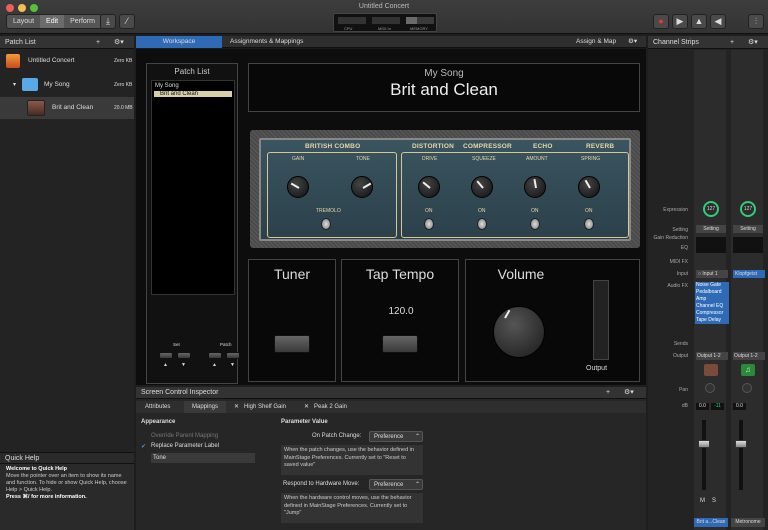  Describe the element at coordinates (712, 285) in the screenshot. I see `fx-slot: Noise Gate` at that location.